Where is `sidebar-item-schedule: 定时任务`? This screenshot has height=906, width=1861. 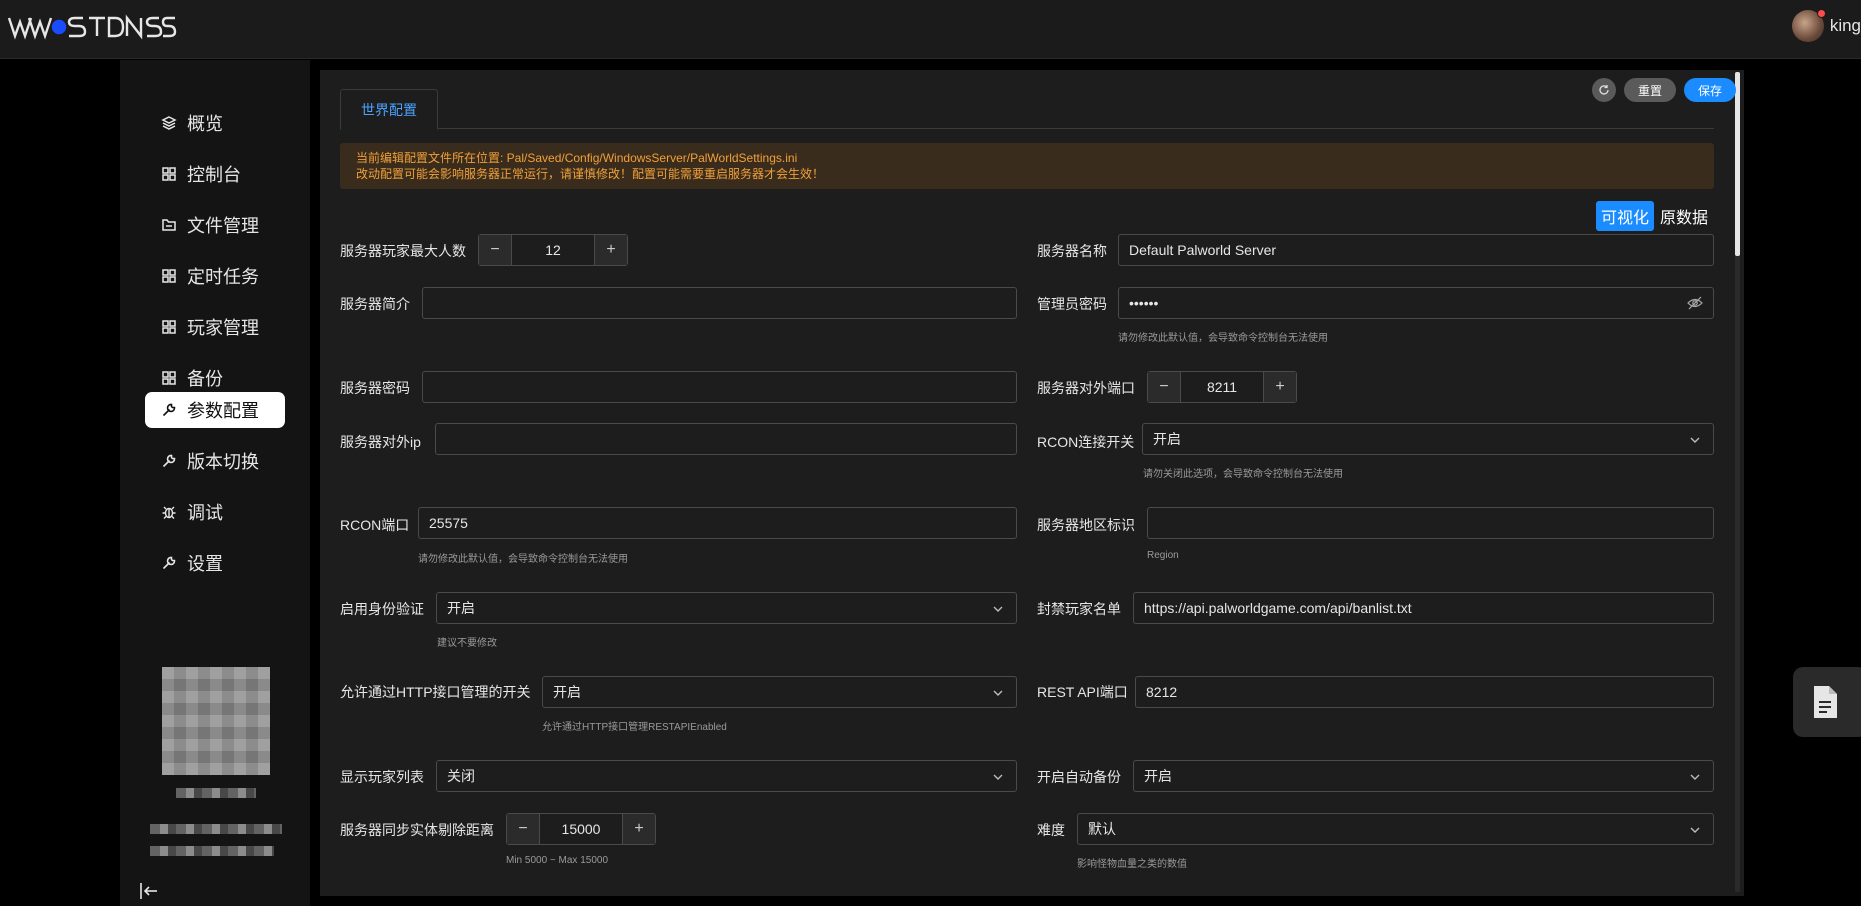
sidebar-item-schedule: 定时任务 is located at coordinates (215, 276).